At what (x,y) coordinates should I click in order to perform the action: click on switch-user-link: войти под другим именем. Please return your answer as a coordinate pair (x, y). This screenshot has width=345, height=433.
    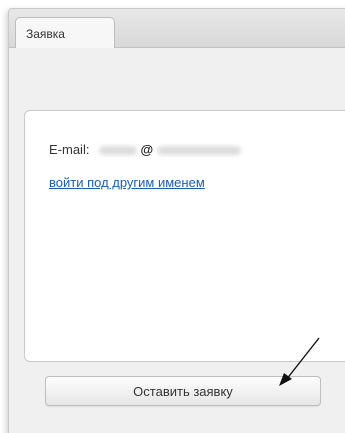
    Looking at the image, I should click on (127, 182).